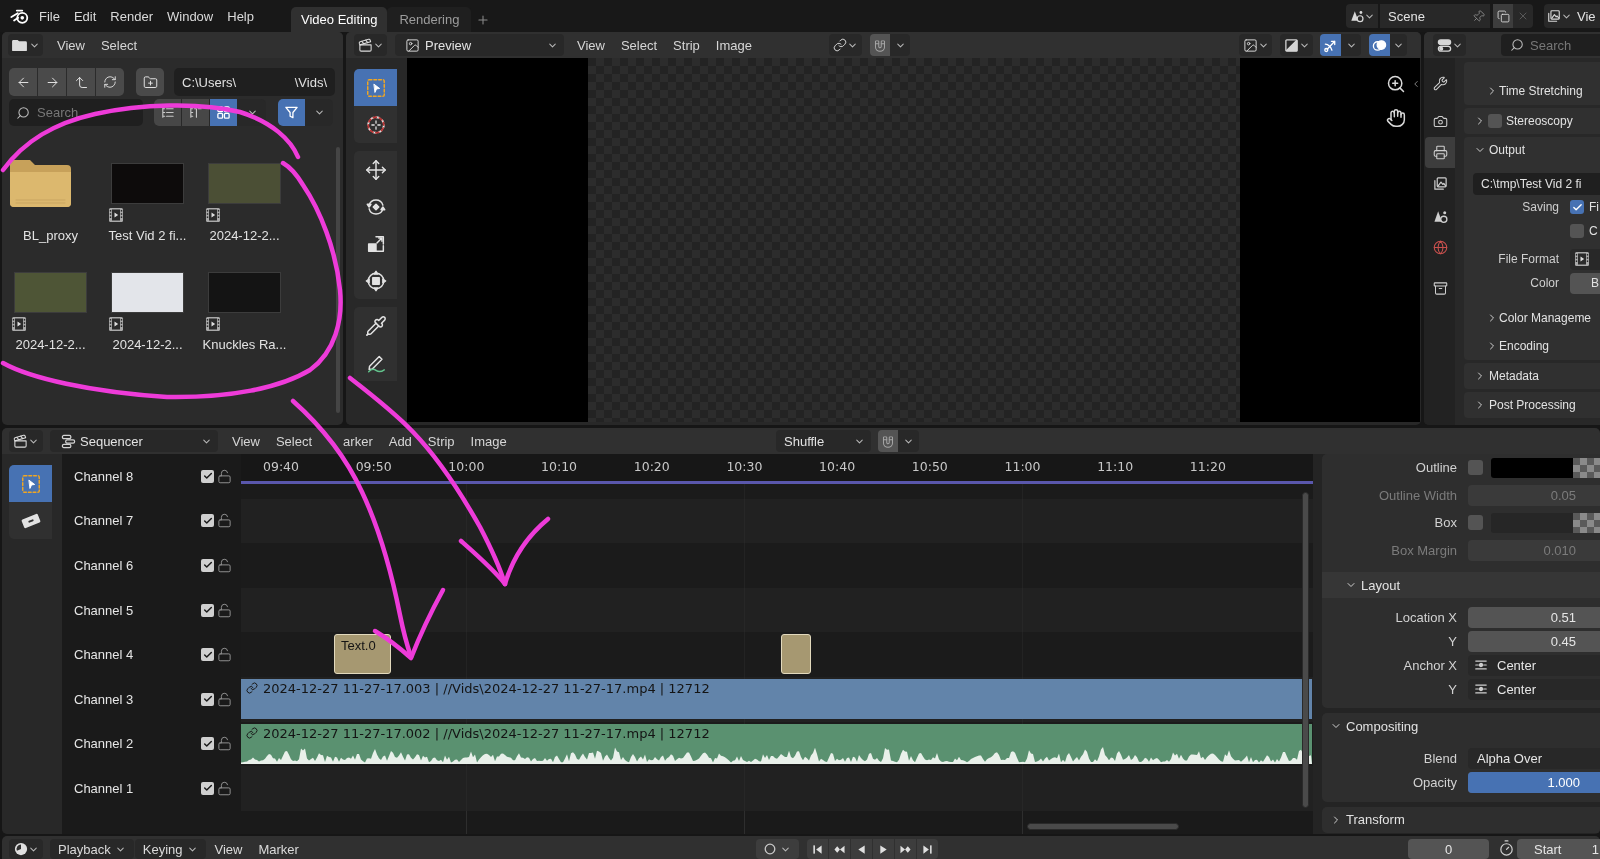 Image resolution: width=1600 pixels, height=859 pixels. I want to click on menu-item: Add, so click(400, 441).